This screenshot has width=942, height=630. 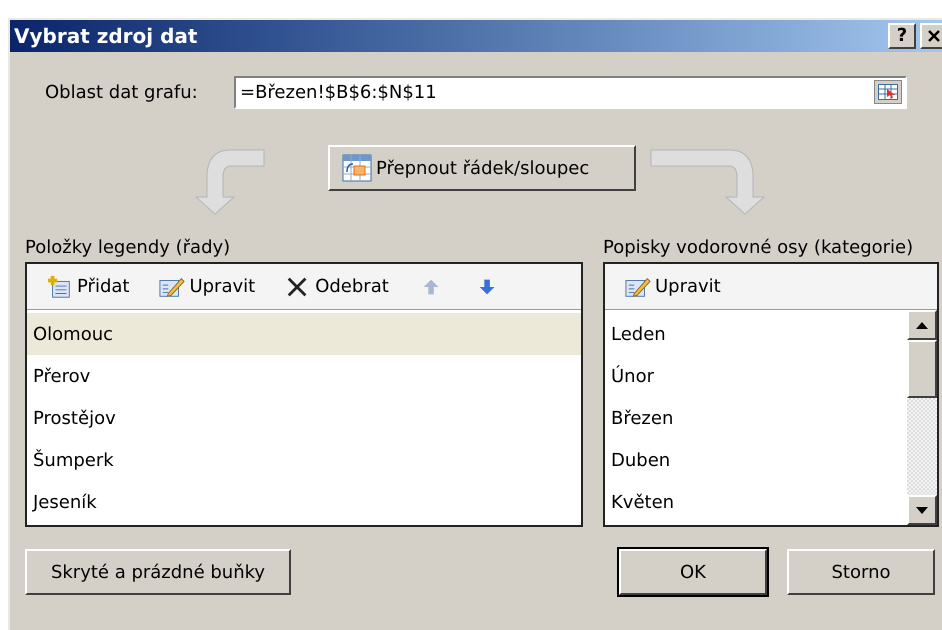 I want to click on close-icon, so click(x=934, y=36).